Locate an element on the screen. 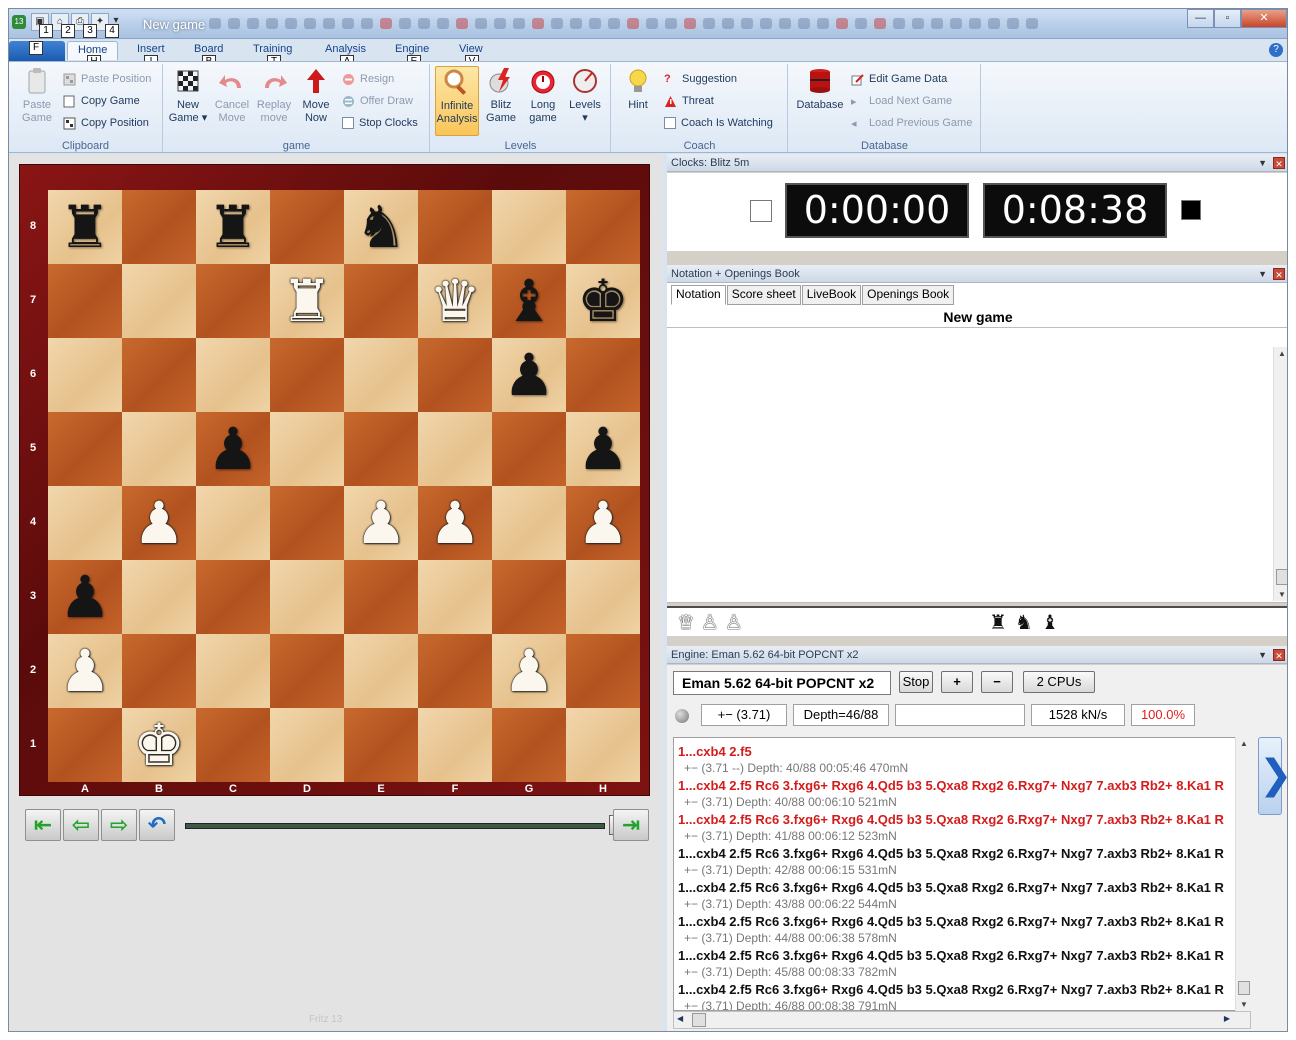  square-a3: ♟ is located at coordinates (85, 597).